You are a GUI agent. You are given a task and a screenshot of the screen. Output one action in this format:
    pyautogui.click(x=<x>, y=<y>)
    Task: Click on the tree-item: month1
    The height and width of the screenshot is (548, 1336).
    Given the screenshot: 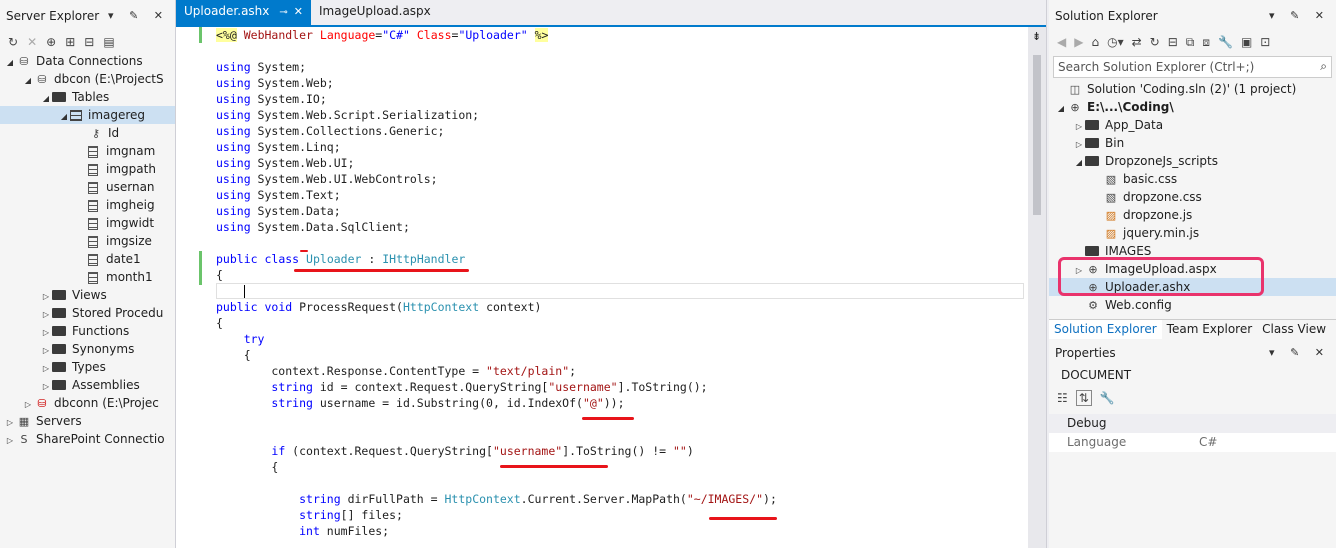 What is the action you would take?
    pyautogui.click(x=87, y=277)
    